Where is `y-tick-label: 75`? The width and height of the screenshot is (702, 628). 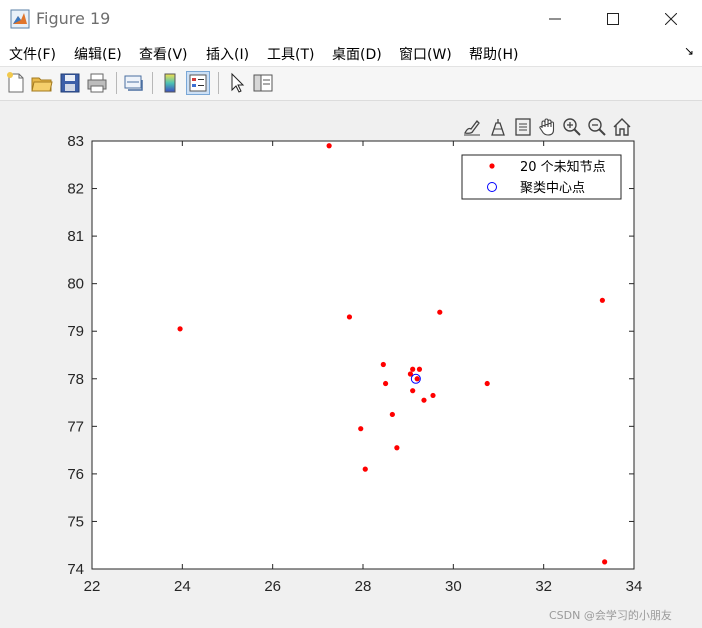 y-tick-label: 75 is located at coordinates (75, 521).